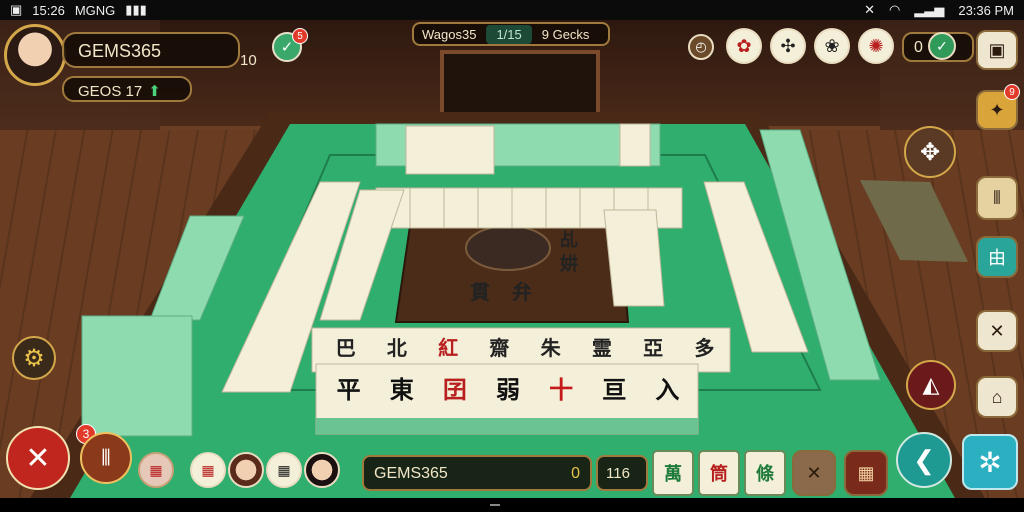  I want to click on back-arrow-button: ❮, so click(924, 460).